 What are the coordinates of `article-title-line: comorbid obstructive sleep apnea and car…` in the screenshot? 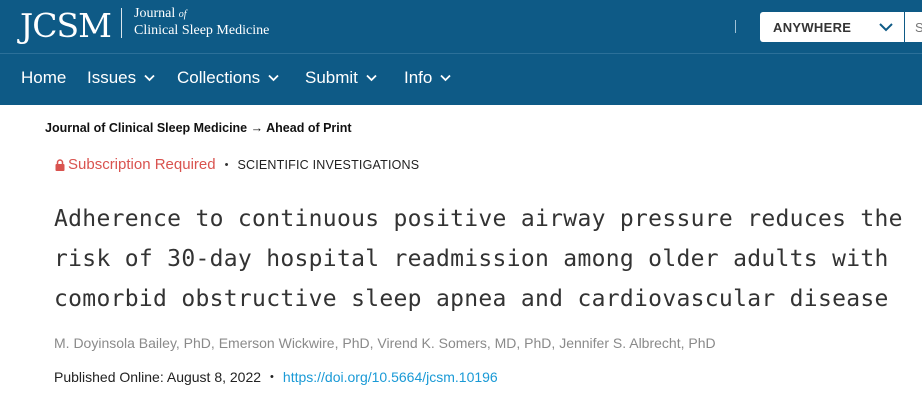 It's located at (471, 299).